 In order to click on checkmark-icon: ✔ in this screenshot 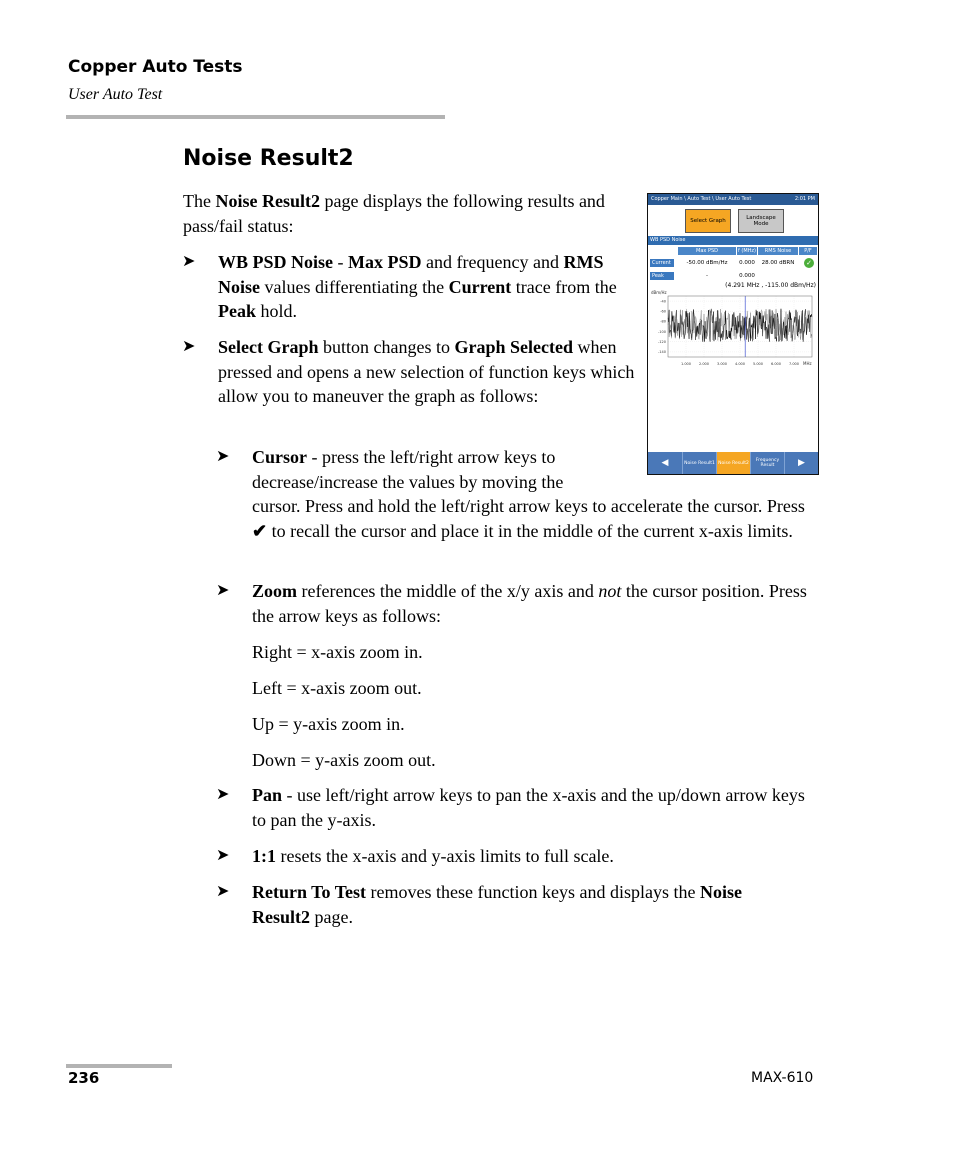, I will do `click(260, 530)`.